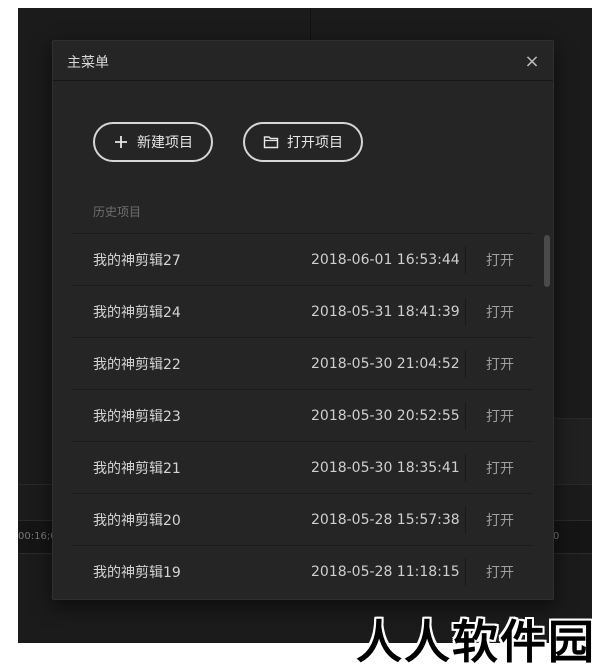 This screenshot has height=672, width=611. Describe the element at coordinates (37, 536) in the screenshot. I see `ruler-timecode-left: 00:16;0` at that location.